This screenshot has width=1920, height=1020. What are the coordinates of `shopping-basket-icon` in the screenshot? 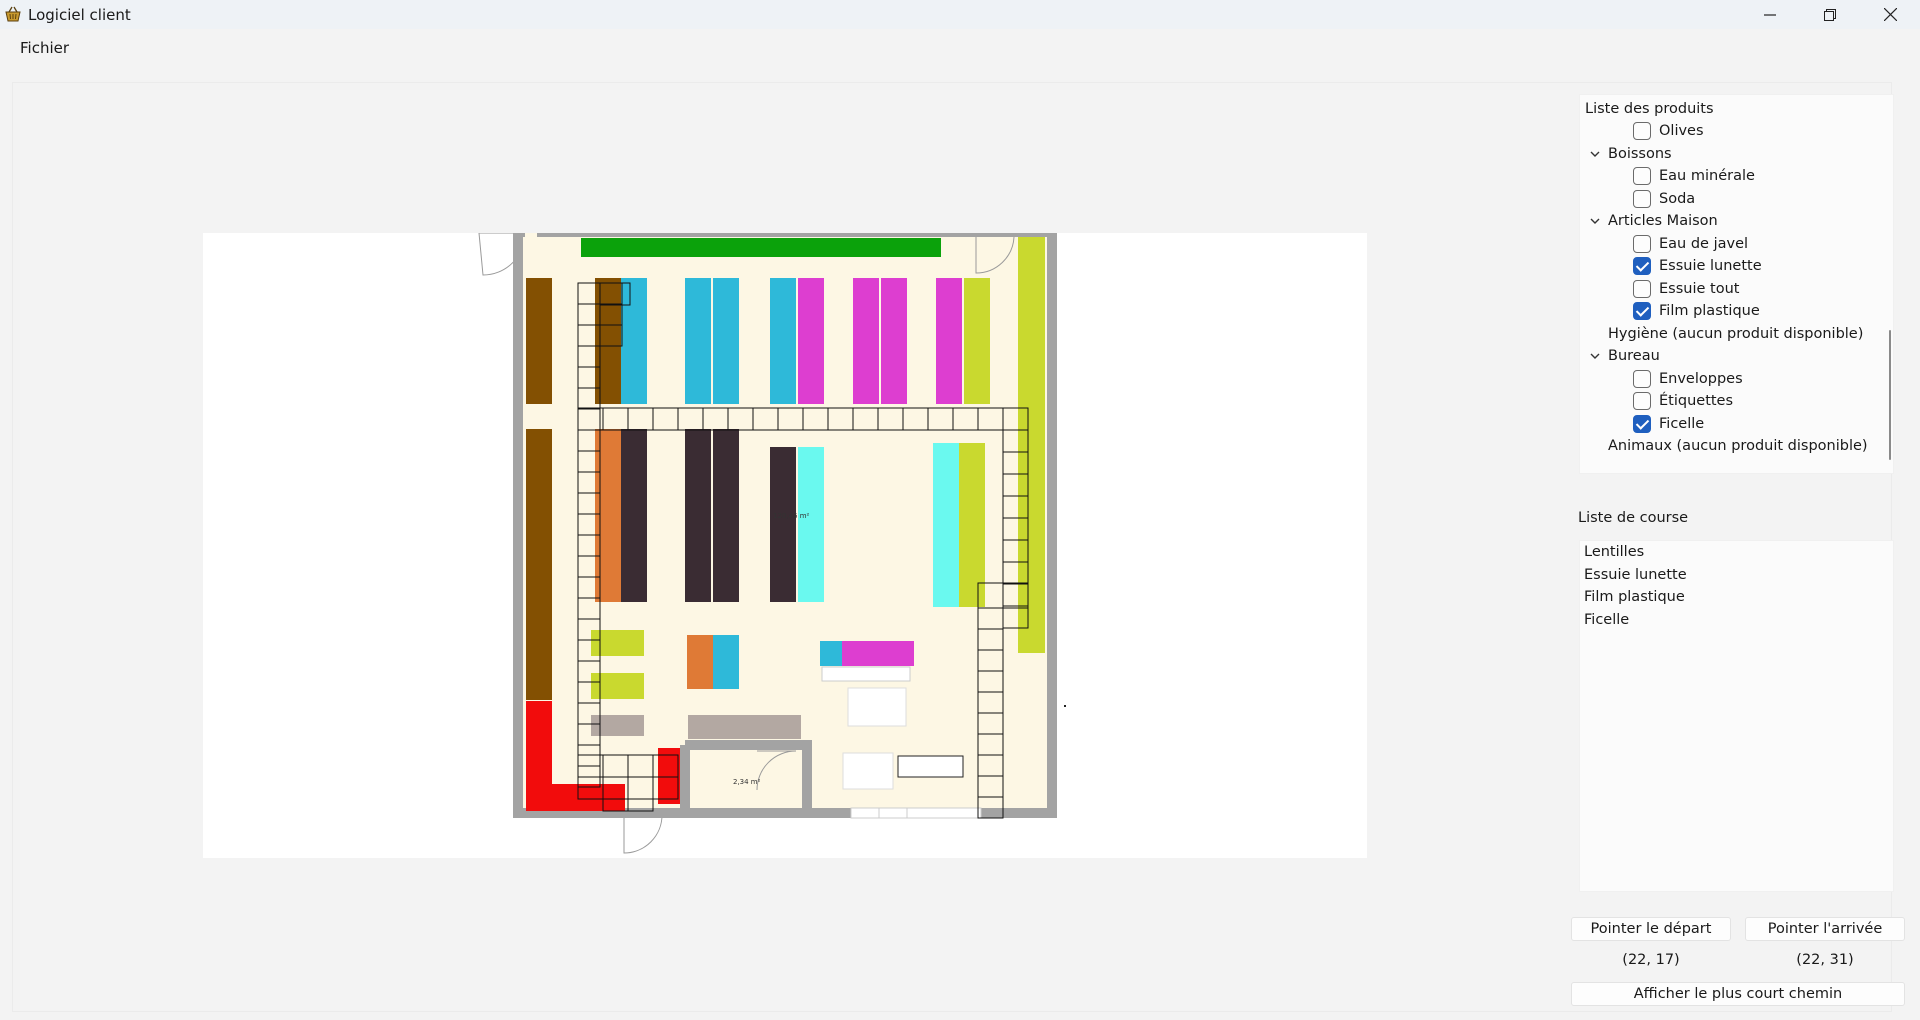 It's located at (13, 14).